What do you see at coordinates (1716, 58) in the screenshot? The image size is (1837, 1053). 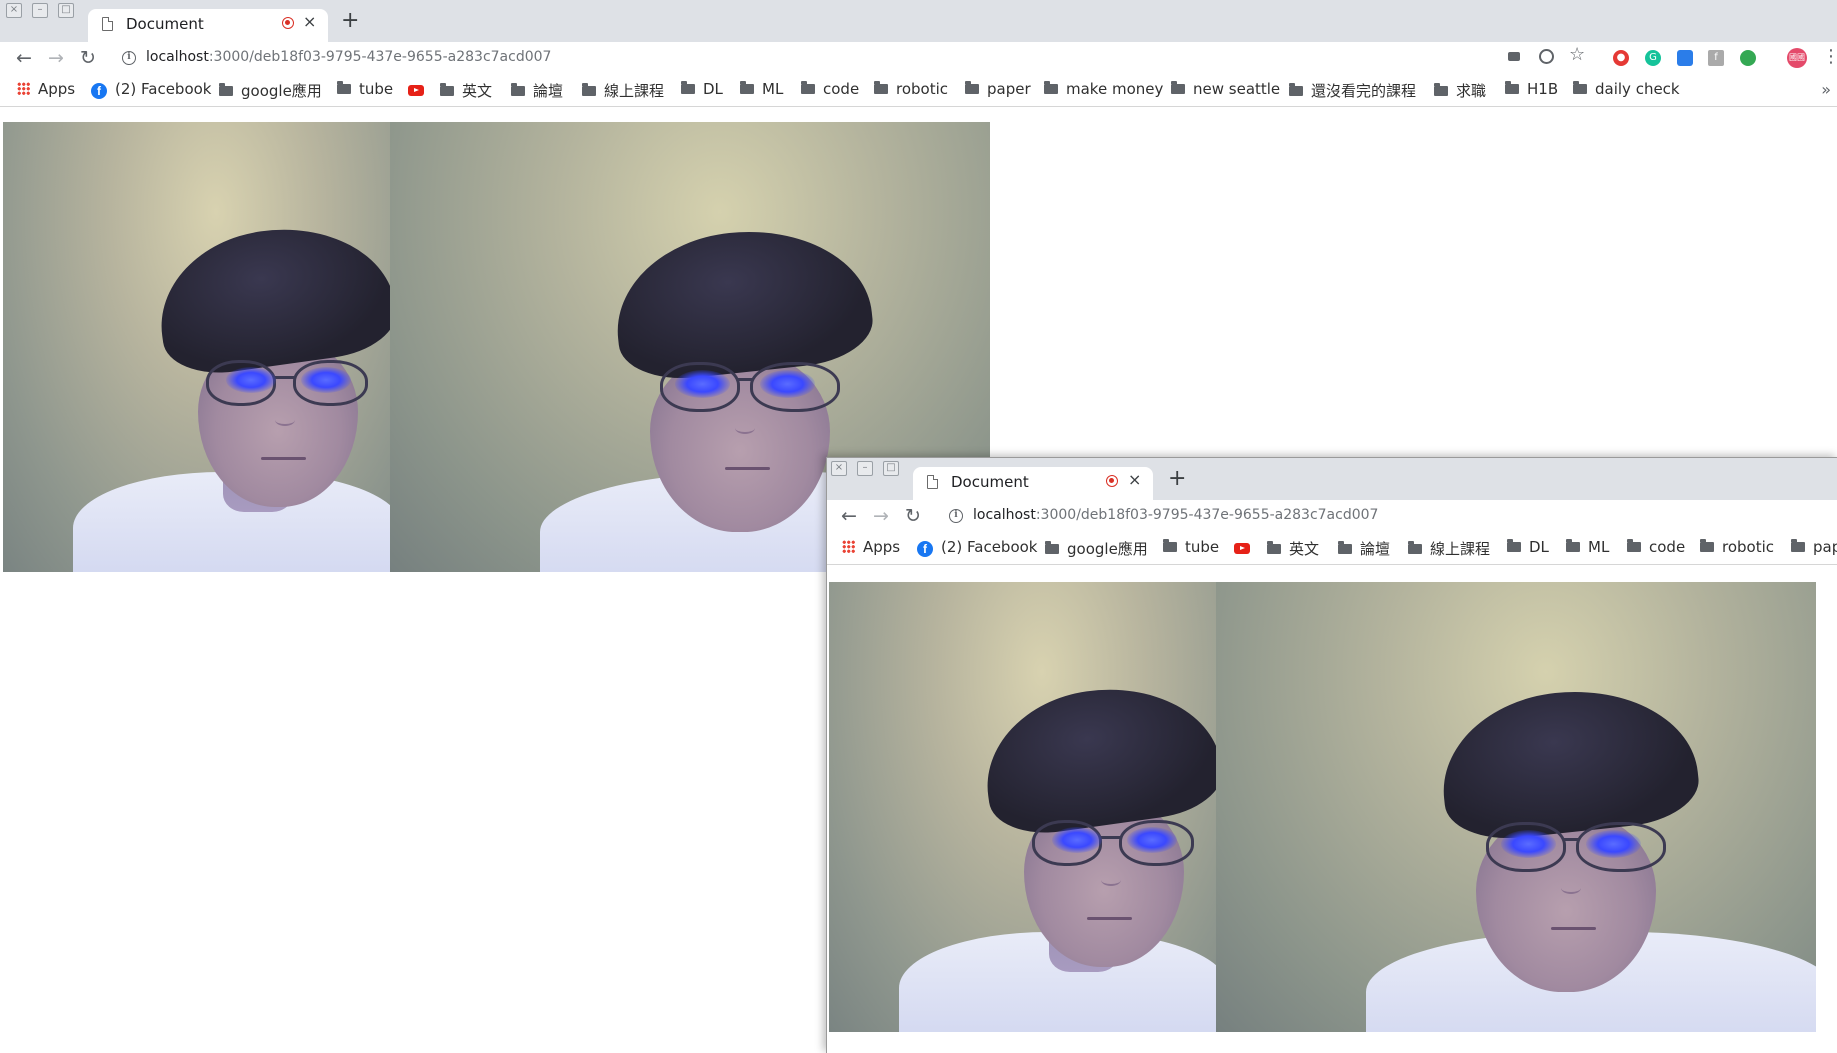 I see `facebook-ext-icon: f` at bounding box center [1716, 58].